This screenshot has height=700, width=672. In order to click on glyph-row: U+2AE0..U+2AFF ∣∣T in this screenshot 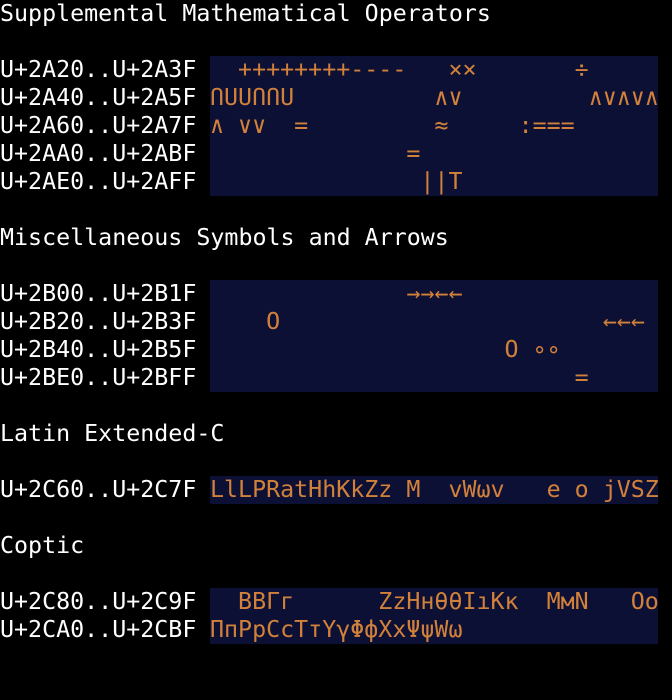, I will do `click(336, 182)`.